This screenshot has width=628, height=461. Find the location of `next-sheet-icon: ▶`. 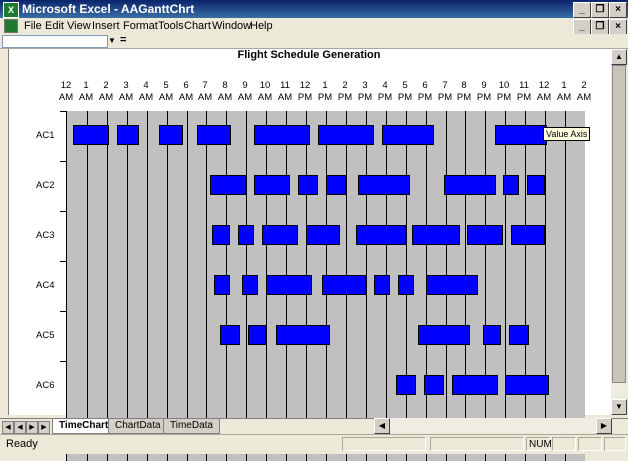

next-sheet-icon: ▶ is located at coordinates (32, 427).